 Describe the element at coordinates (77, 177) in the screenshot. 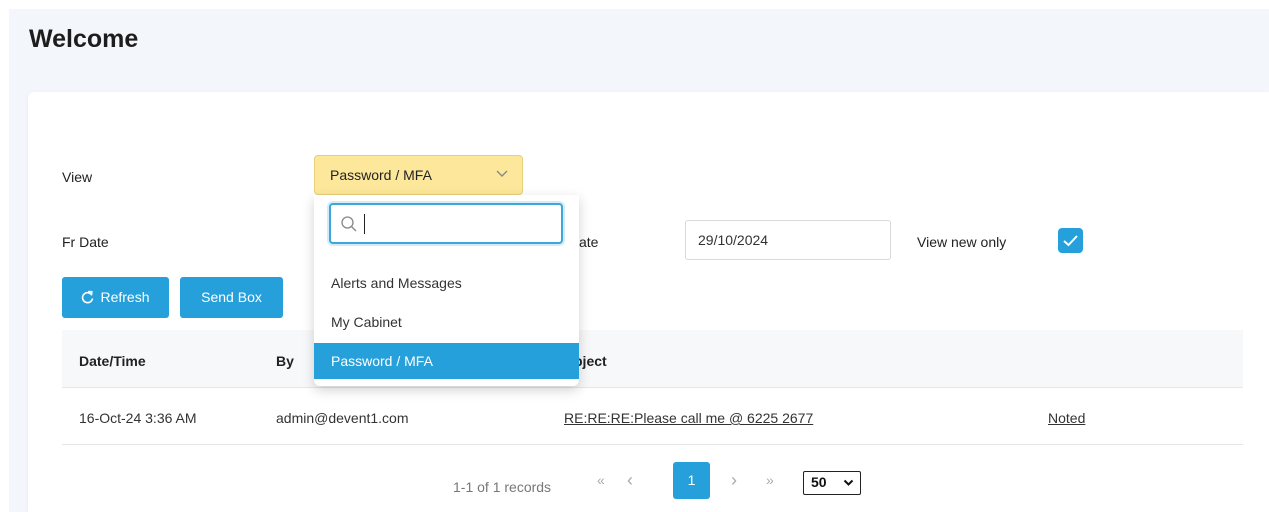

I see `view-label: View` at that location.